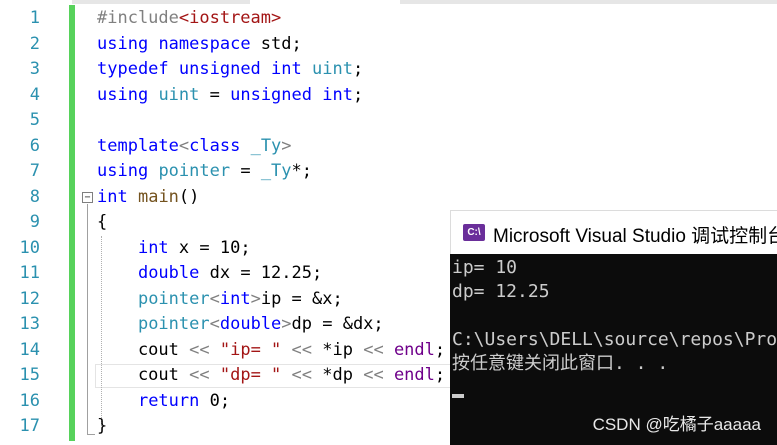 The image size is (777, 445). Describe the element at coordinates (676, 424) in the screenshot. I see `watermark-text: CSDN @吃橘子aaaaa` at that location.